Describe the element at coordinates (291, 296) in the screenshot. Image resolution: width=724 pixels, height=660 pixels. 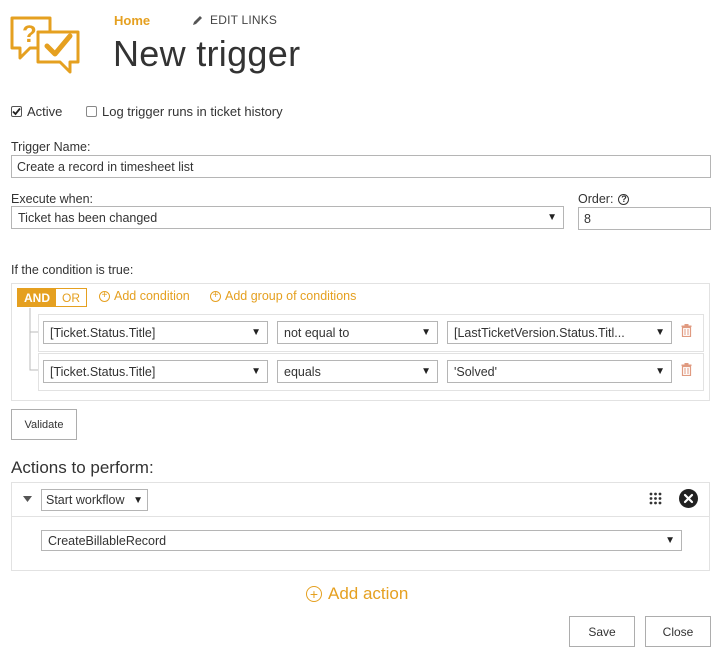
I see `add-group-label: Add group of conditions` at that location.